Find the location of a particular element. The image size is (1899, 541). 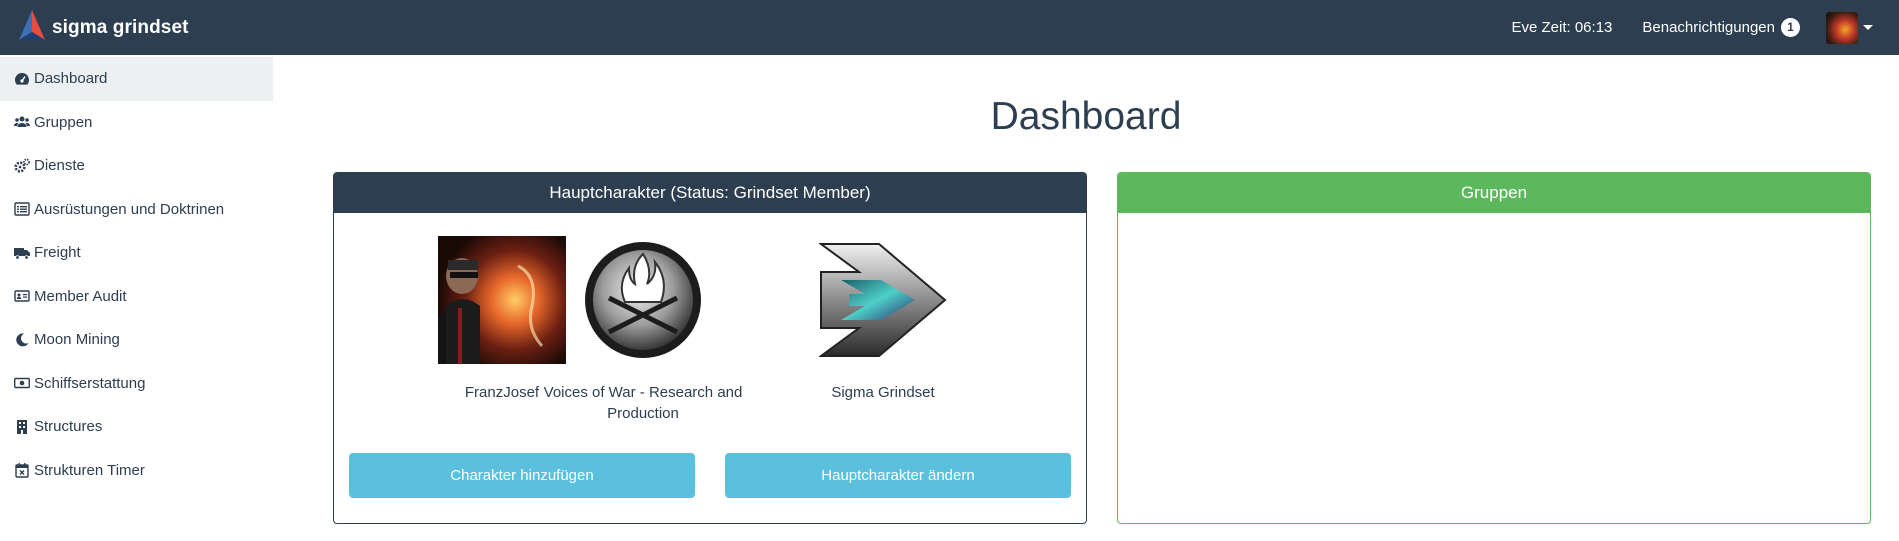

sidebar-item-moon-mining: Moon Mining is located at coordinates (136, 340).